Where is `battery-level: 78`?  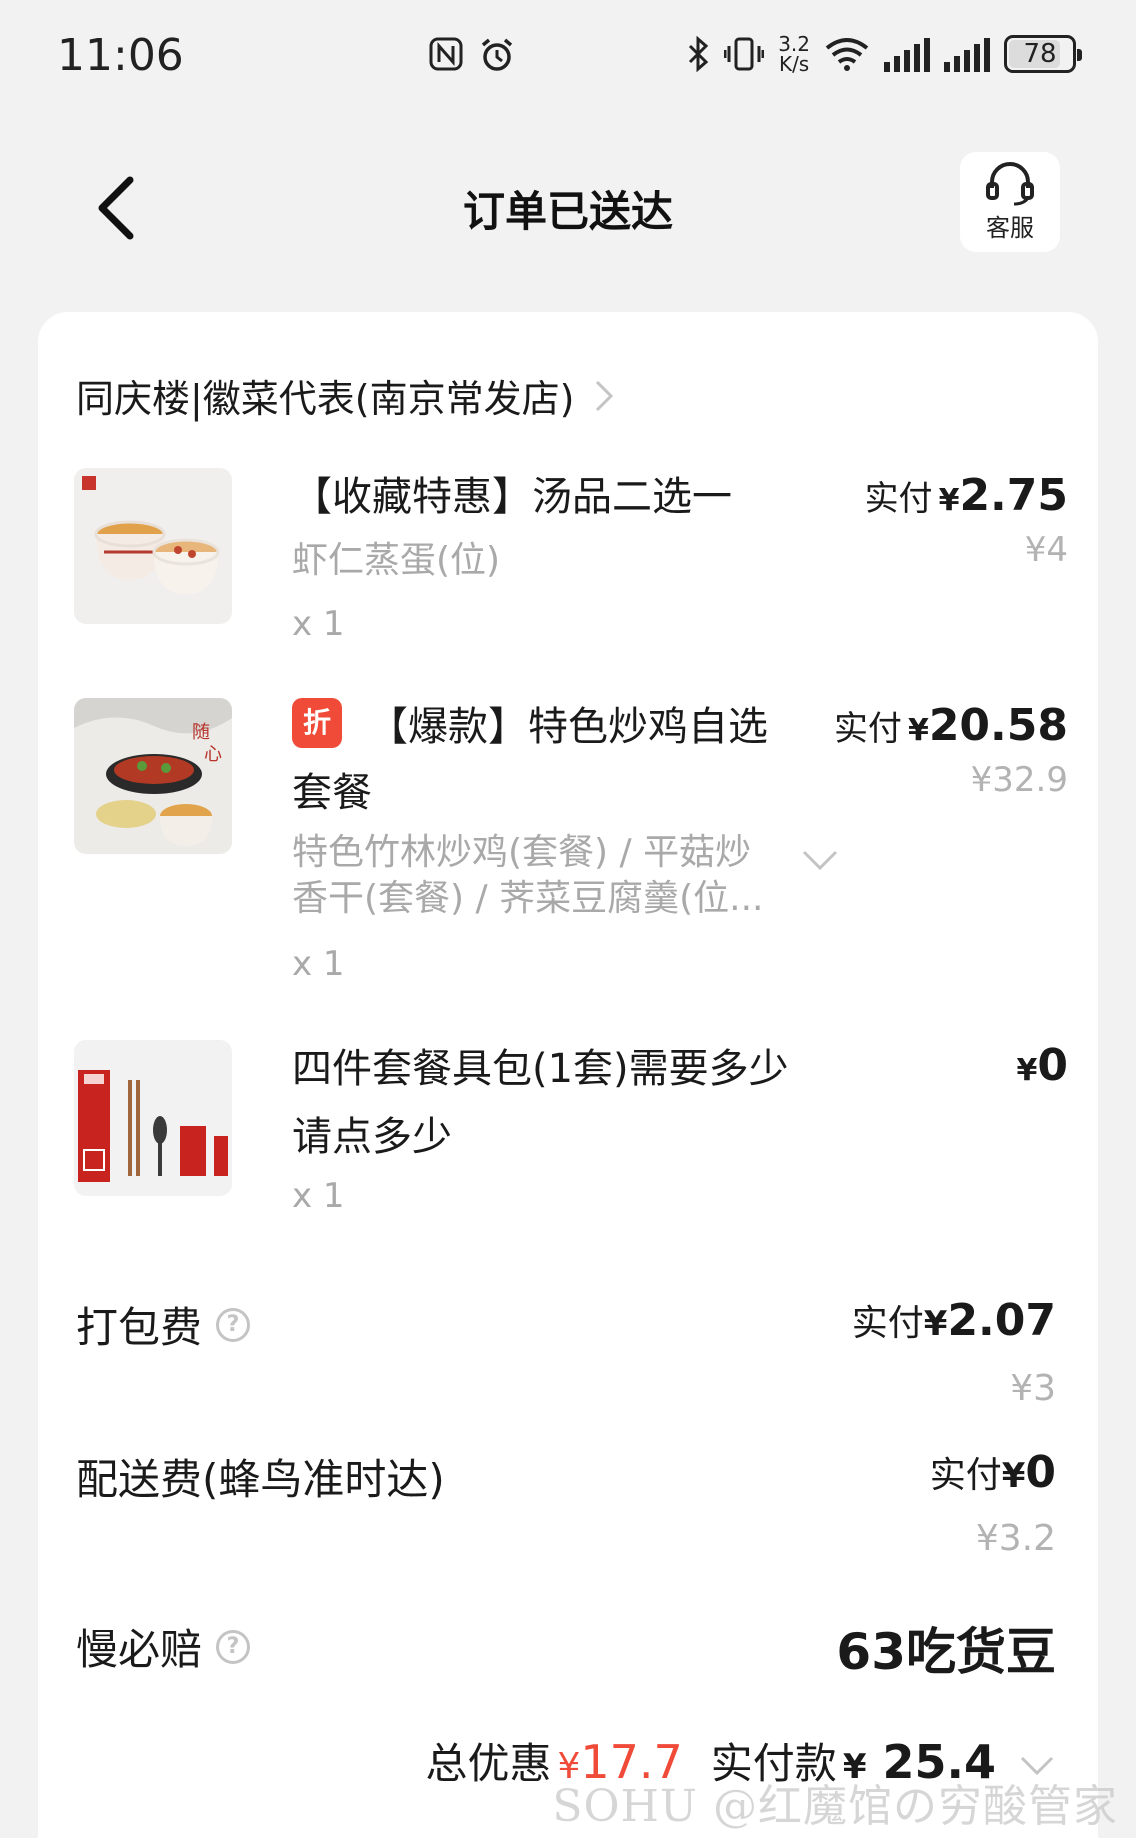
battery-level: 78 is located at coordinates (1040, 54).